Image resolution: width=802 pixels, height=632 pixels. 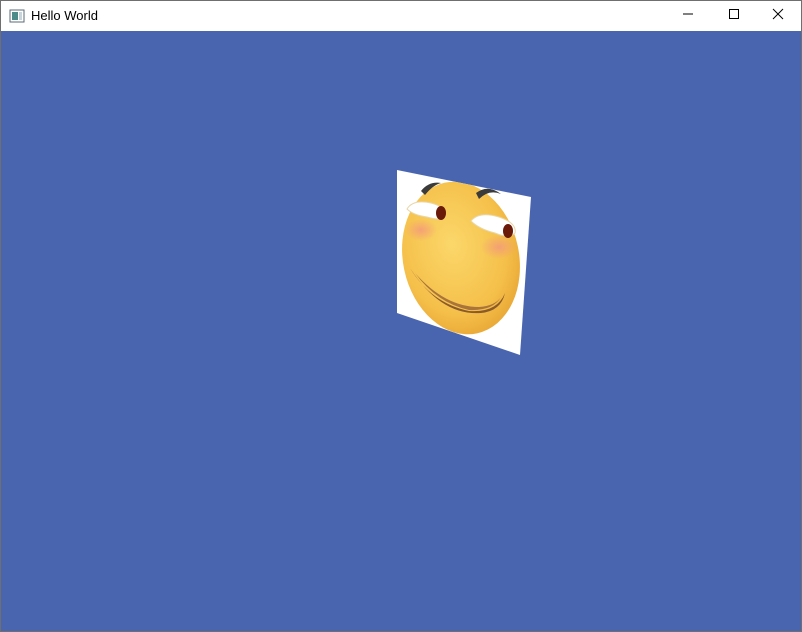 I want to click on minimize-icon, so click(x=688, y=16).